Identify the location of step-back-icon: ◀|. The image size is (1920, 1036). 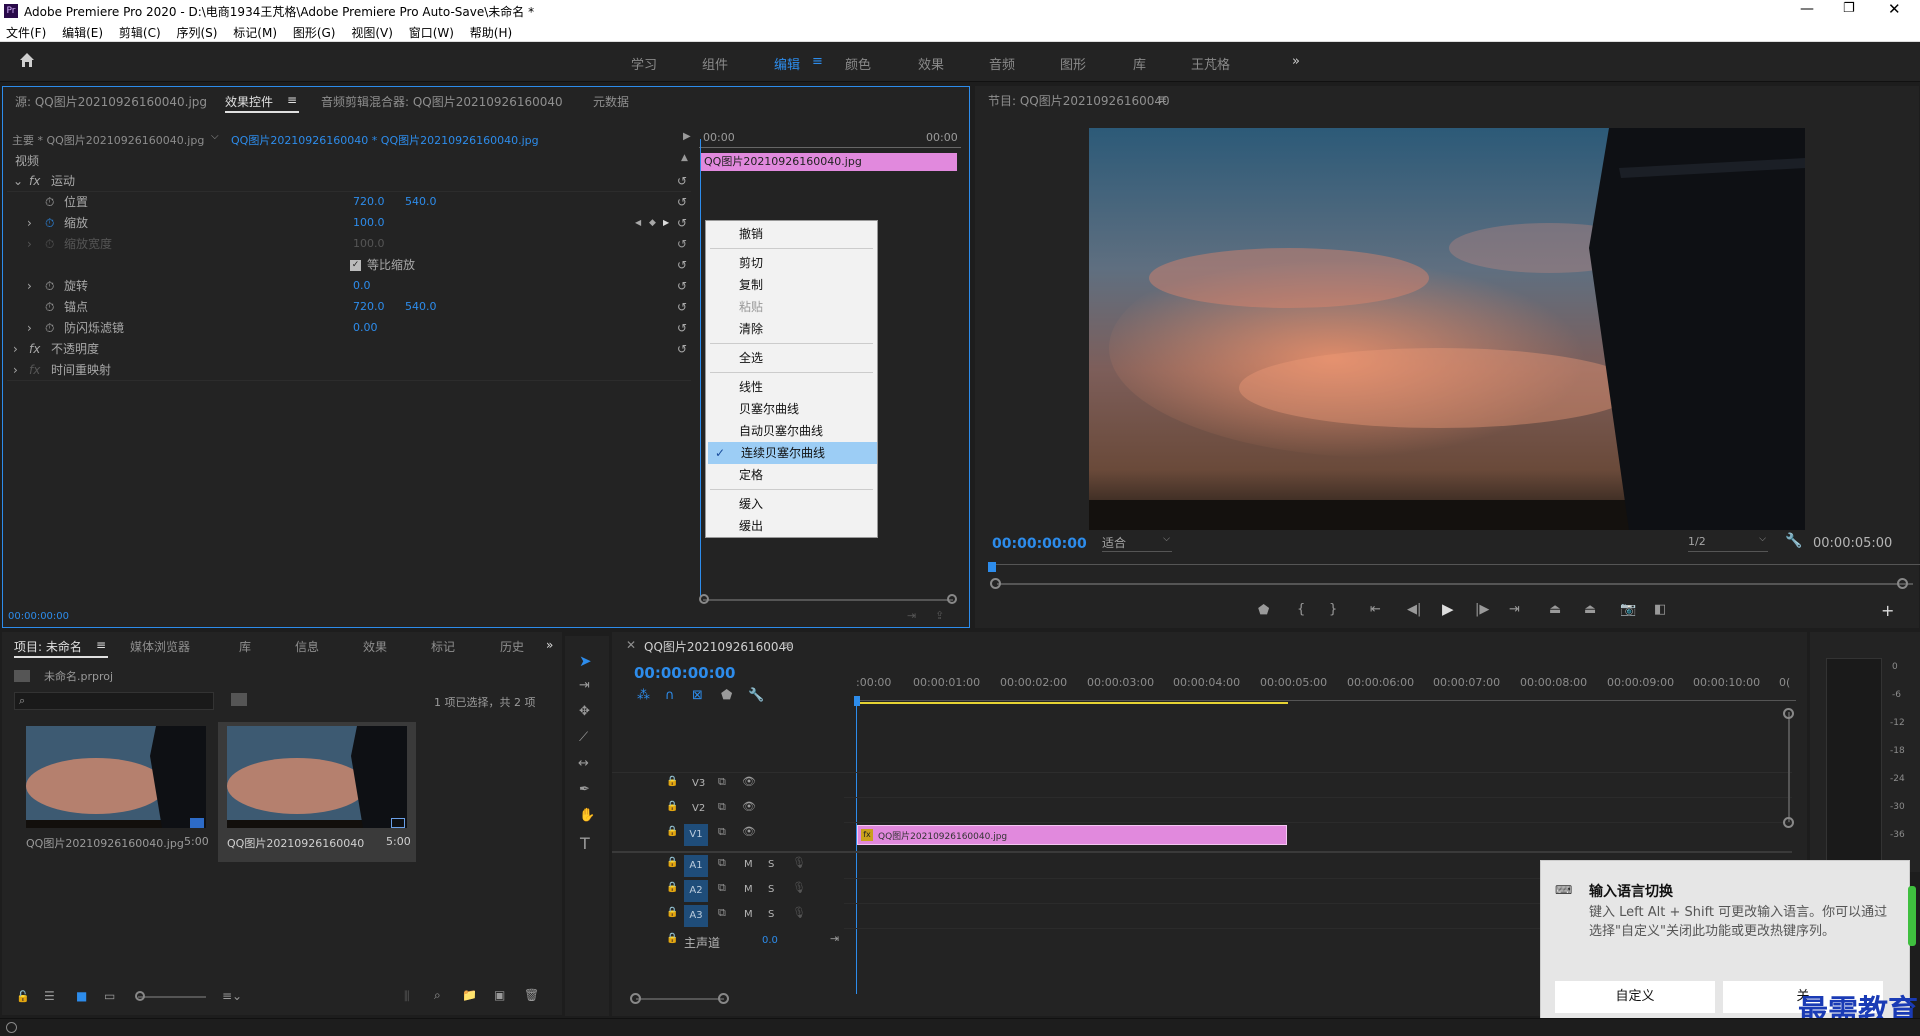
(1414, 609).